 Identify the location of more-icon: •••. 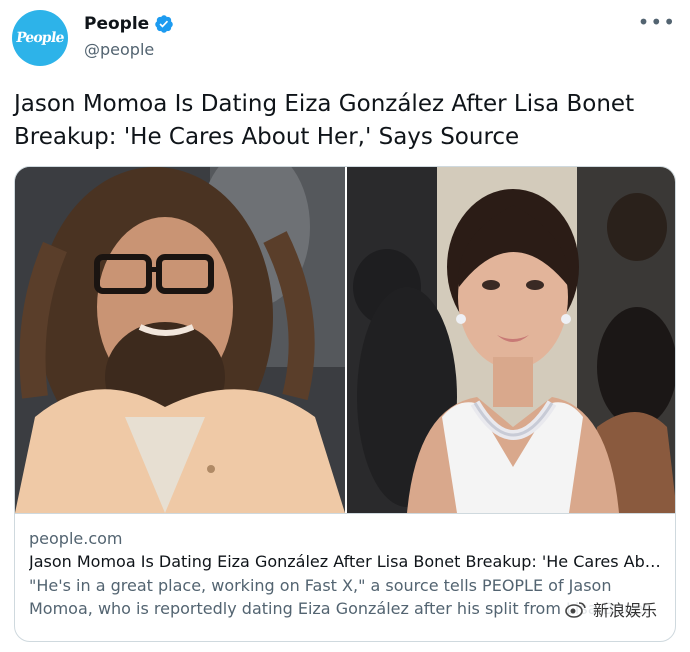
(657, 22).